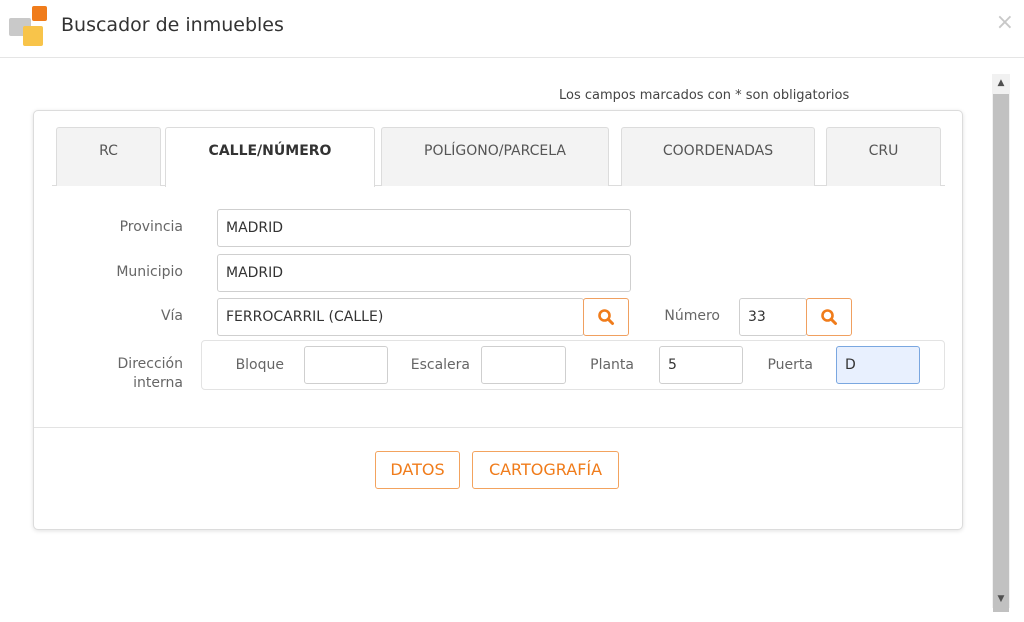 The image size is (1024, 622). I want to click on planta-field: 5, so click(701, 365).